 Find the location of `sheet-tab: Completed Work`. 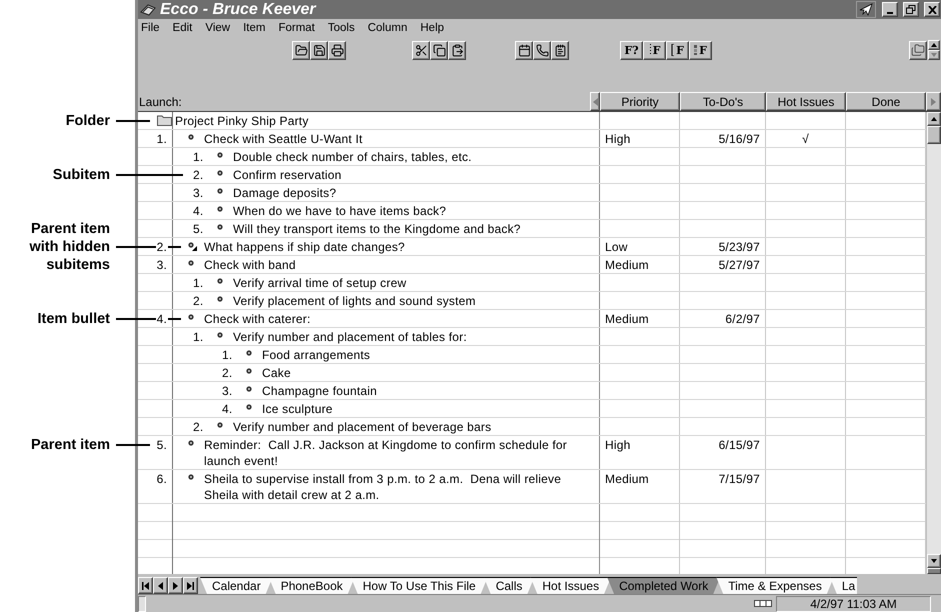

sheet-tab: Completed Work is located at coordinates (663, 585).